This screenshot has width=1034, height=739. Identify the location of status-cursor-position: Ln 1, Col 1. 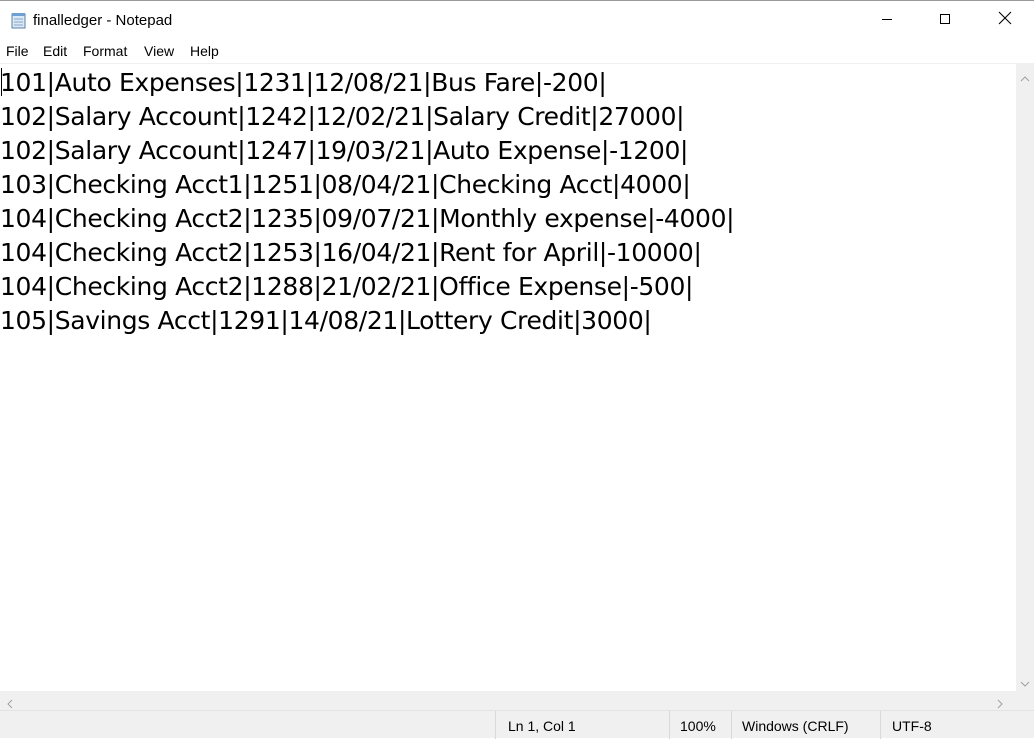
(542, 726).